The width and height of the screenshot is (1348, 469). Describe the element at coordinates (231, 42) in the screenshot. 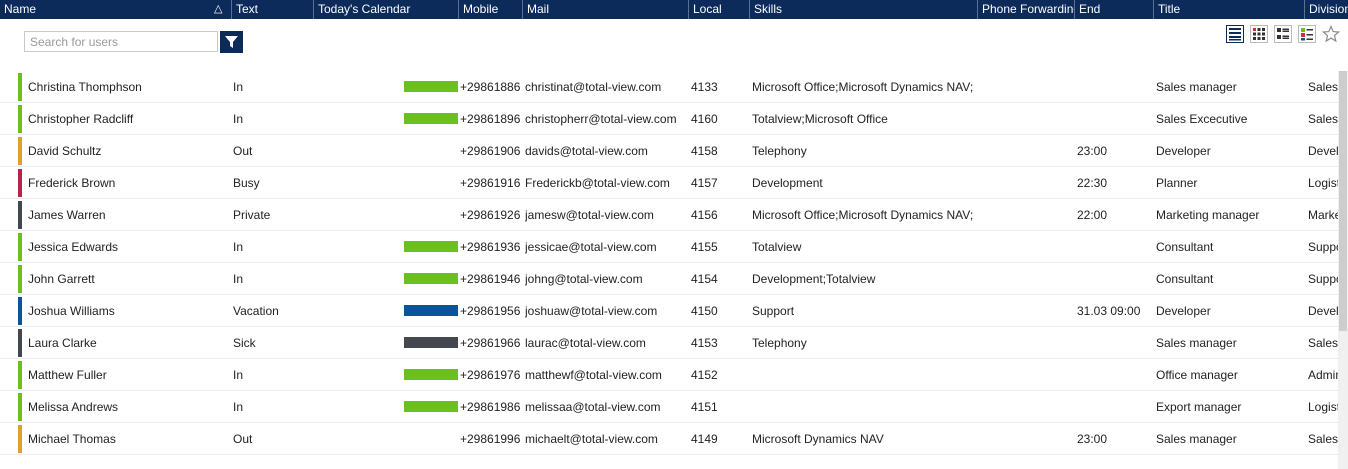

I see `filter-button` at that location.